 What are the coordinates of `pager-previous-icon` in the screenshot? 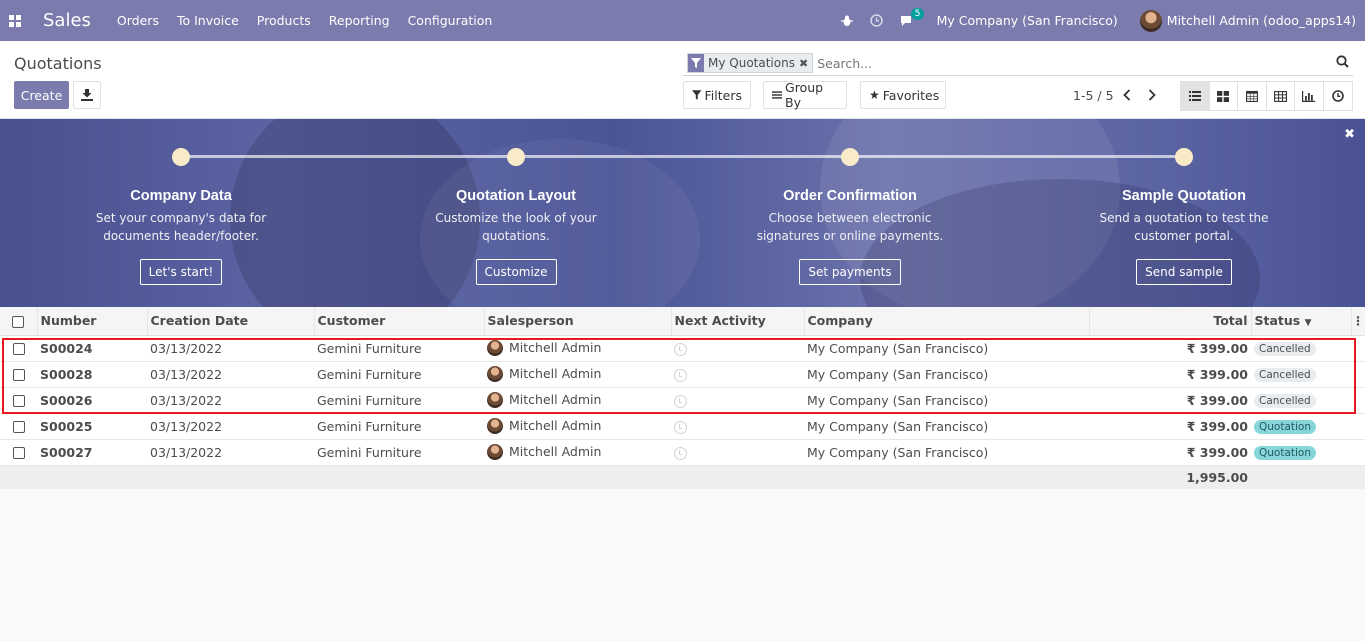 It's located at (1127, 95).